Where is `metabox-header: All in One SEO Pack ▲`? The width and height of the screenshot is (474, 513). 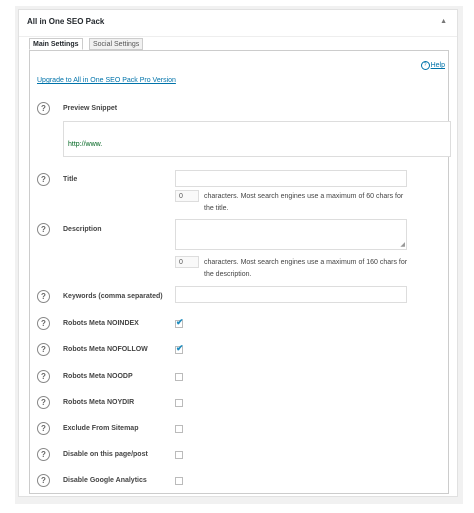 metabox-header: All in One SEO Pack ▲ is located at coordinates (238, 23).